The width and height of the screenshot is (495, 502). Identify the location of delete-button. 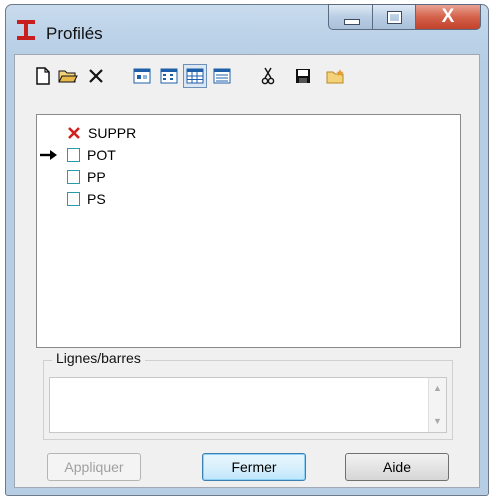
(96, 76).